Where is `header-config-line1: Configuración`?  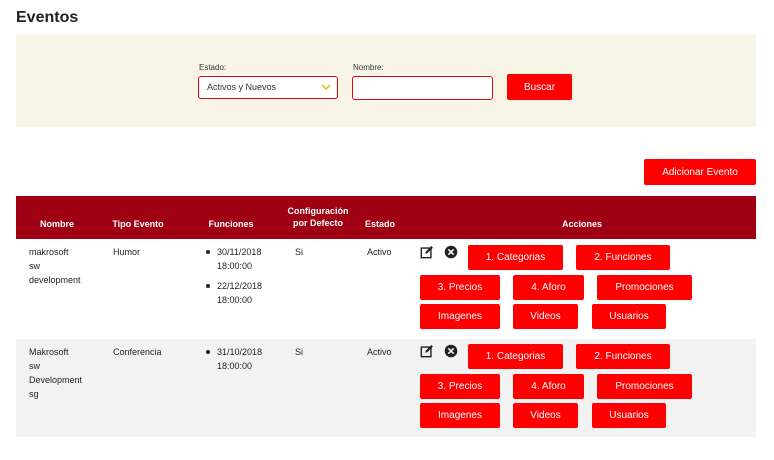 header-config-line1: Configuración is located at coordinates (318, 211).